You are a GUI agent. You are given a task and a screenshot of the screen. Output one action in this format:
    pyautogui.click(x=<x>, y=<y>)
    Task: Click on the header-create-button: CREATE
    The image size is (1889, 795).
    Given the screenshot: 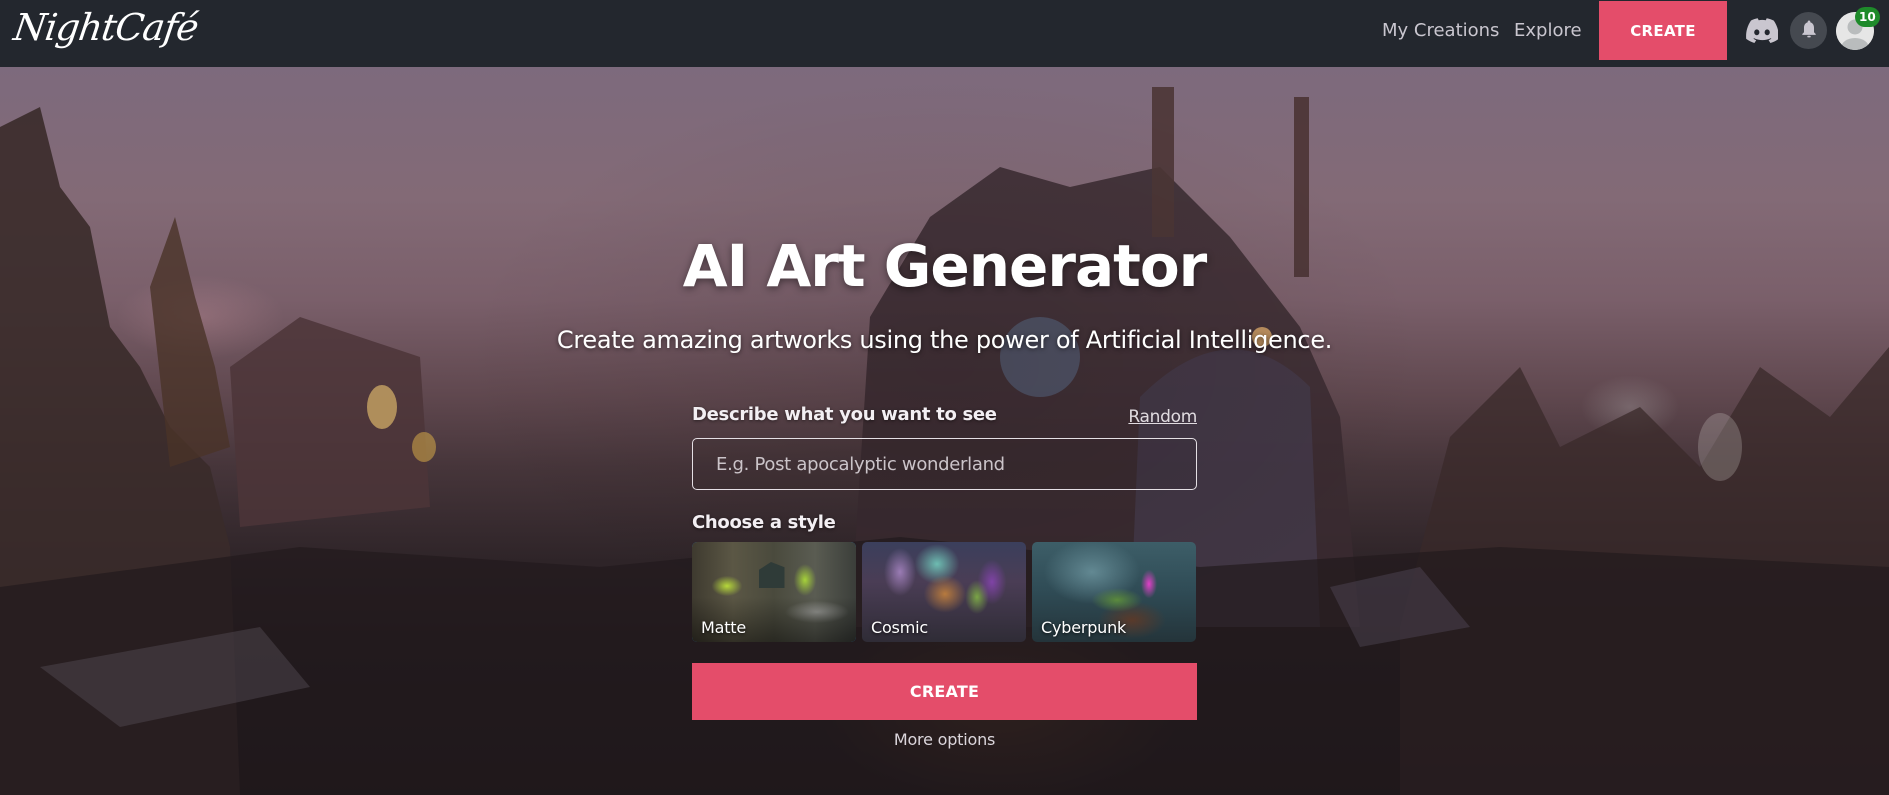 What is the action you would take?
    pyautogui.click(x=1663, y=30)
    